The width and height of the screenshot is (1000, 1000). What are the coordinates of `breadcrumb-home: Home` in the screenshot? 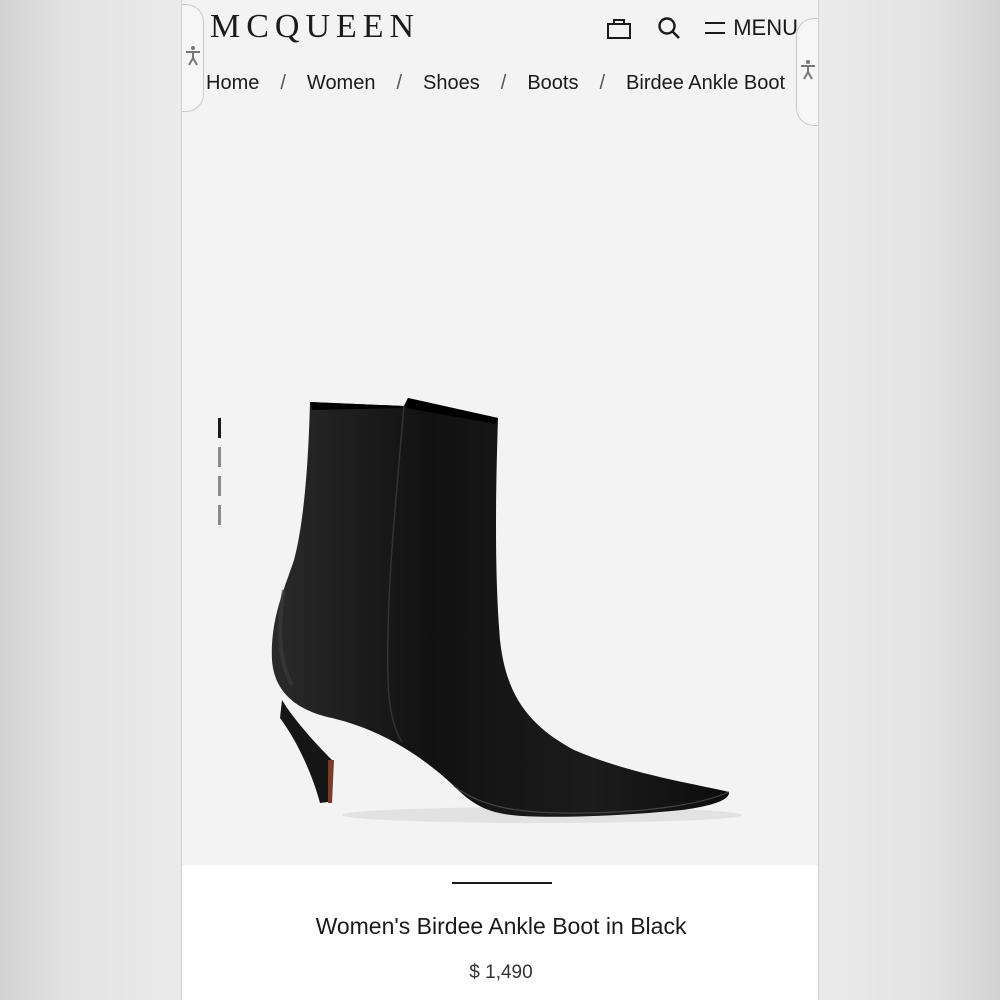 It's located at (232, 83).